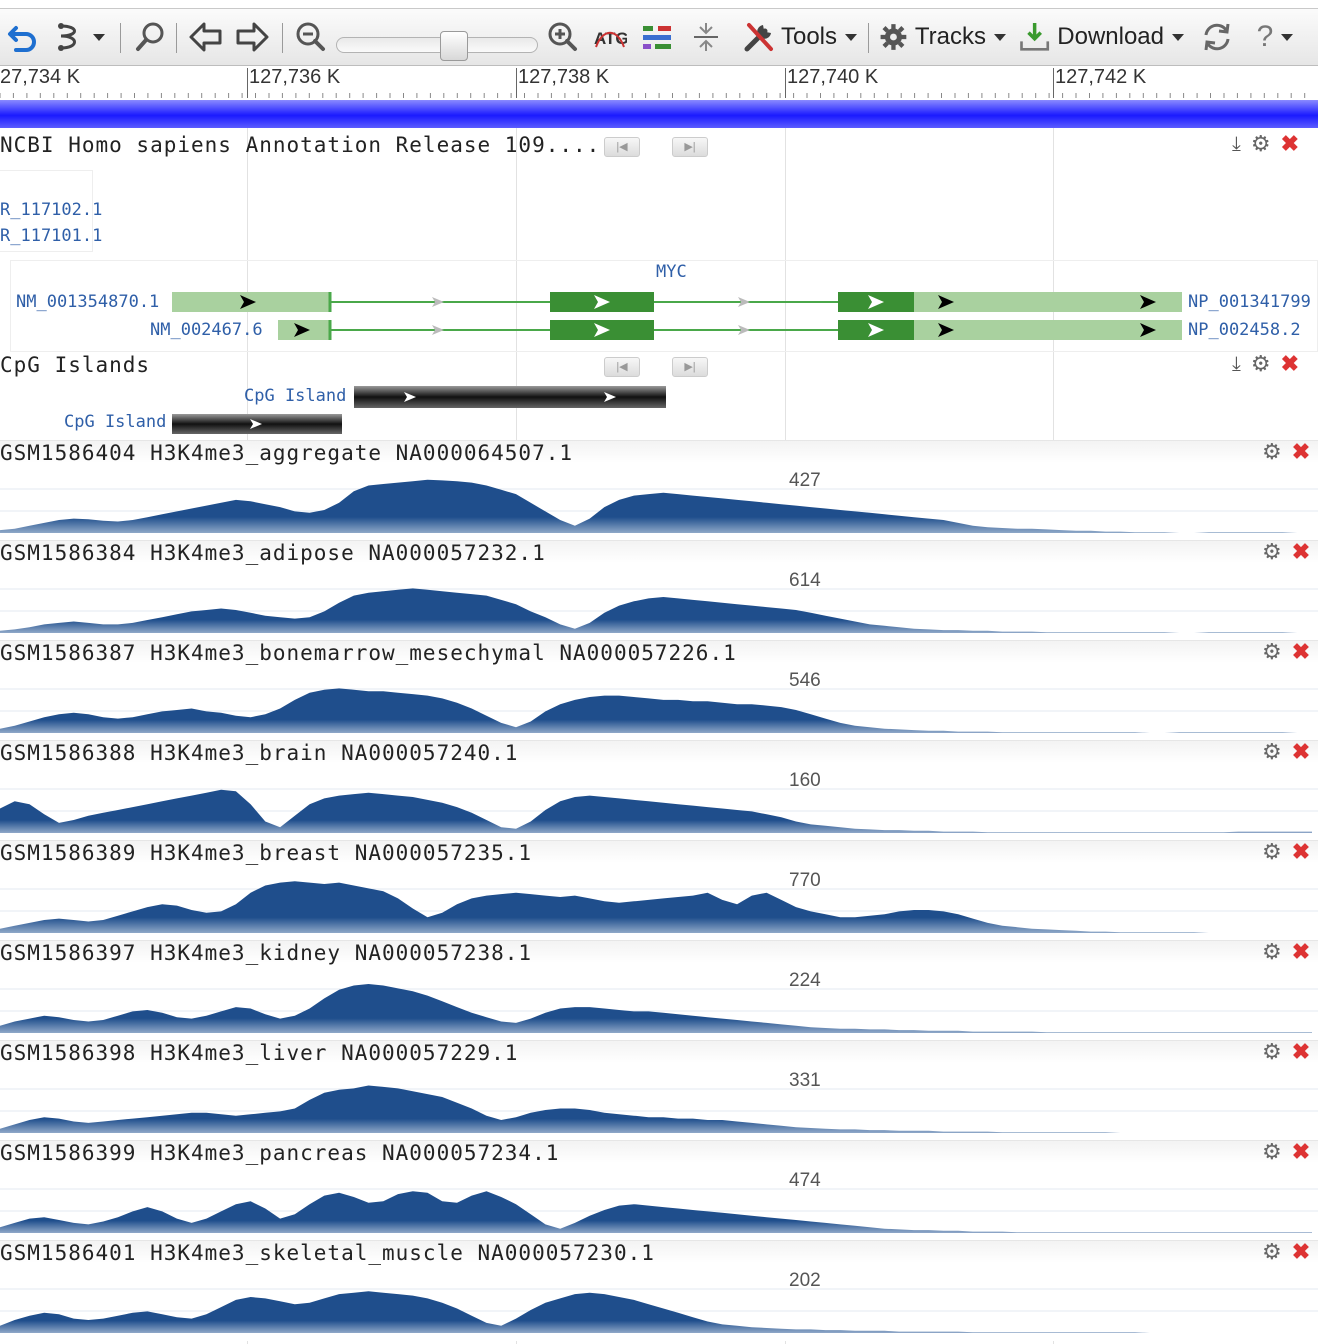 The height and width of the screenshot is (1344, 1328). Describe the element at coordinates (1217, 37) in the screenshot. I see `reload-icon` at that location.